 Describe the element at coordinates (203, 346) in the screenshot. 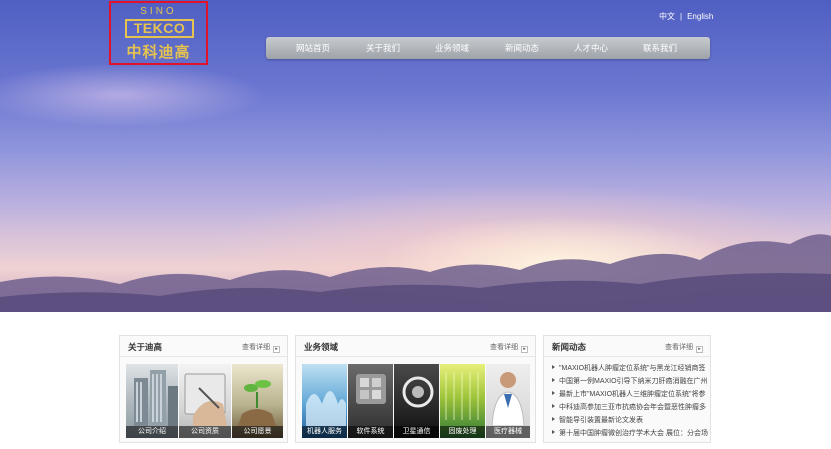

I see `panel-header: 关于迪高 查看详细 ▸` at that location.